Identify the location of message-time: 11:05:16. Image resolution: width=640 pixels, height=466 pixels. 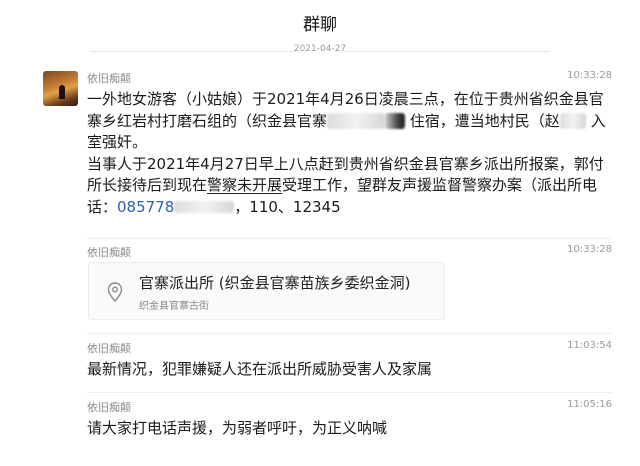
(589, 404).